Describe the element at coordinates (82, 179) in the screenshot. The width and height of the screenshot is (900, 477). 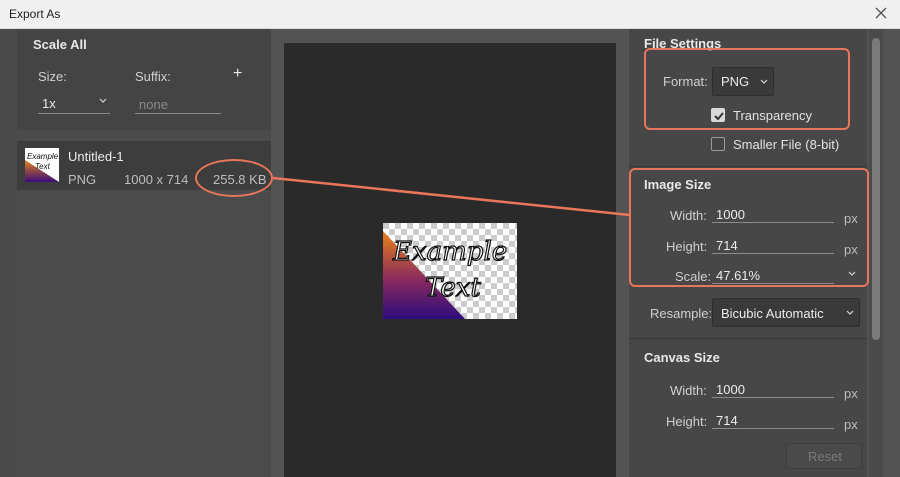
I see `asset-format: PNG` at that location.